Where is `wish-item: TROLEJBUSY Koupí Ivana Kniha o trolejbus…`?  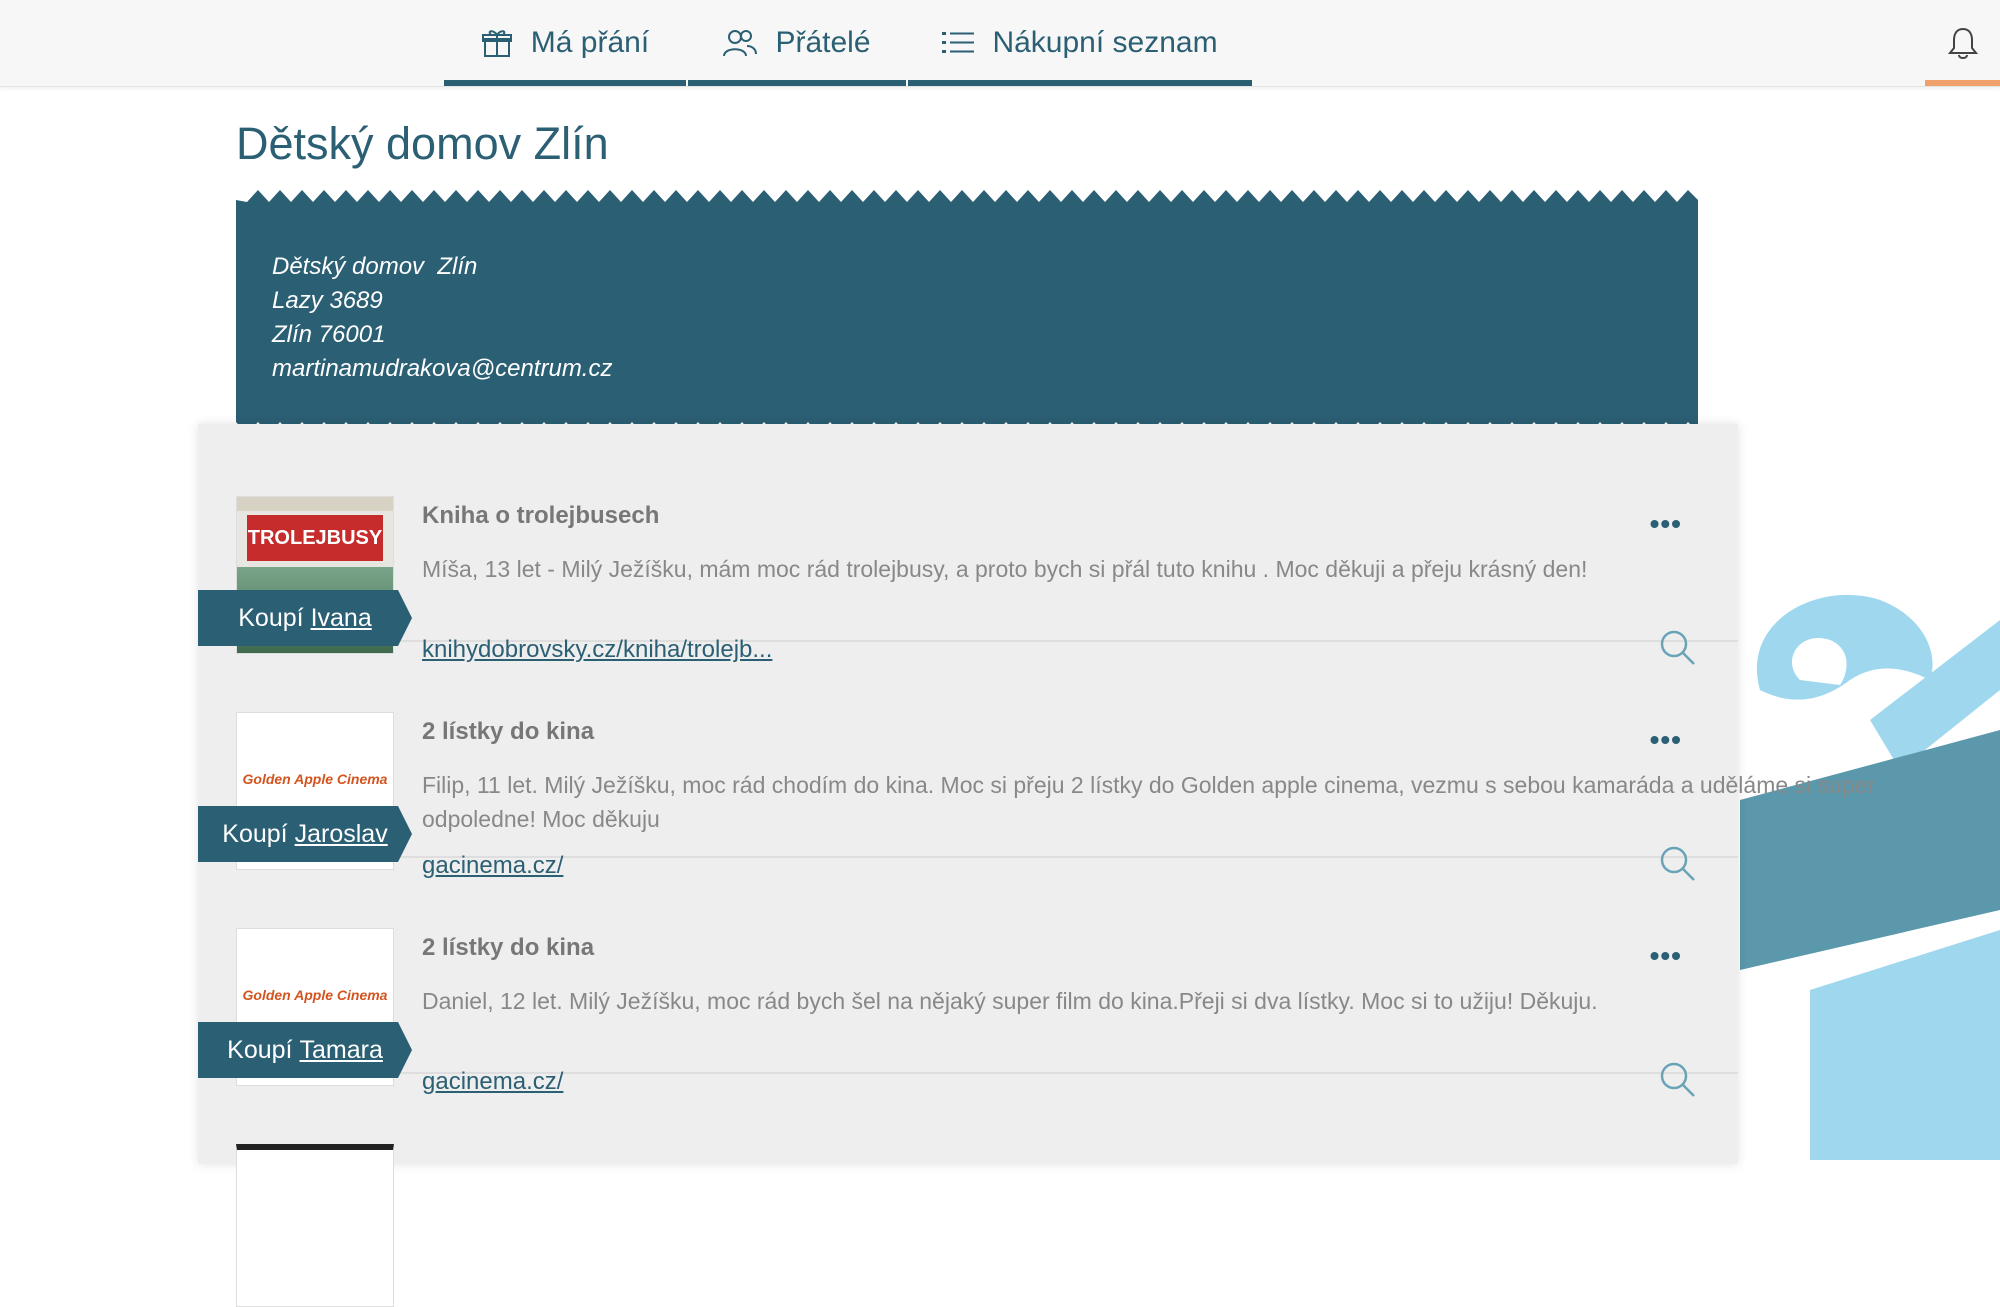 wish-item: TROLEJBUSY Koupí Ivana Kniha o trolejbus… is located at coordinates (968, 544).